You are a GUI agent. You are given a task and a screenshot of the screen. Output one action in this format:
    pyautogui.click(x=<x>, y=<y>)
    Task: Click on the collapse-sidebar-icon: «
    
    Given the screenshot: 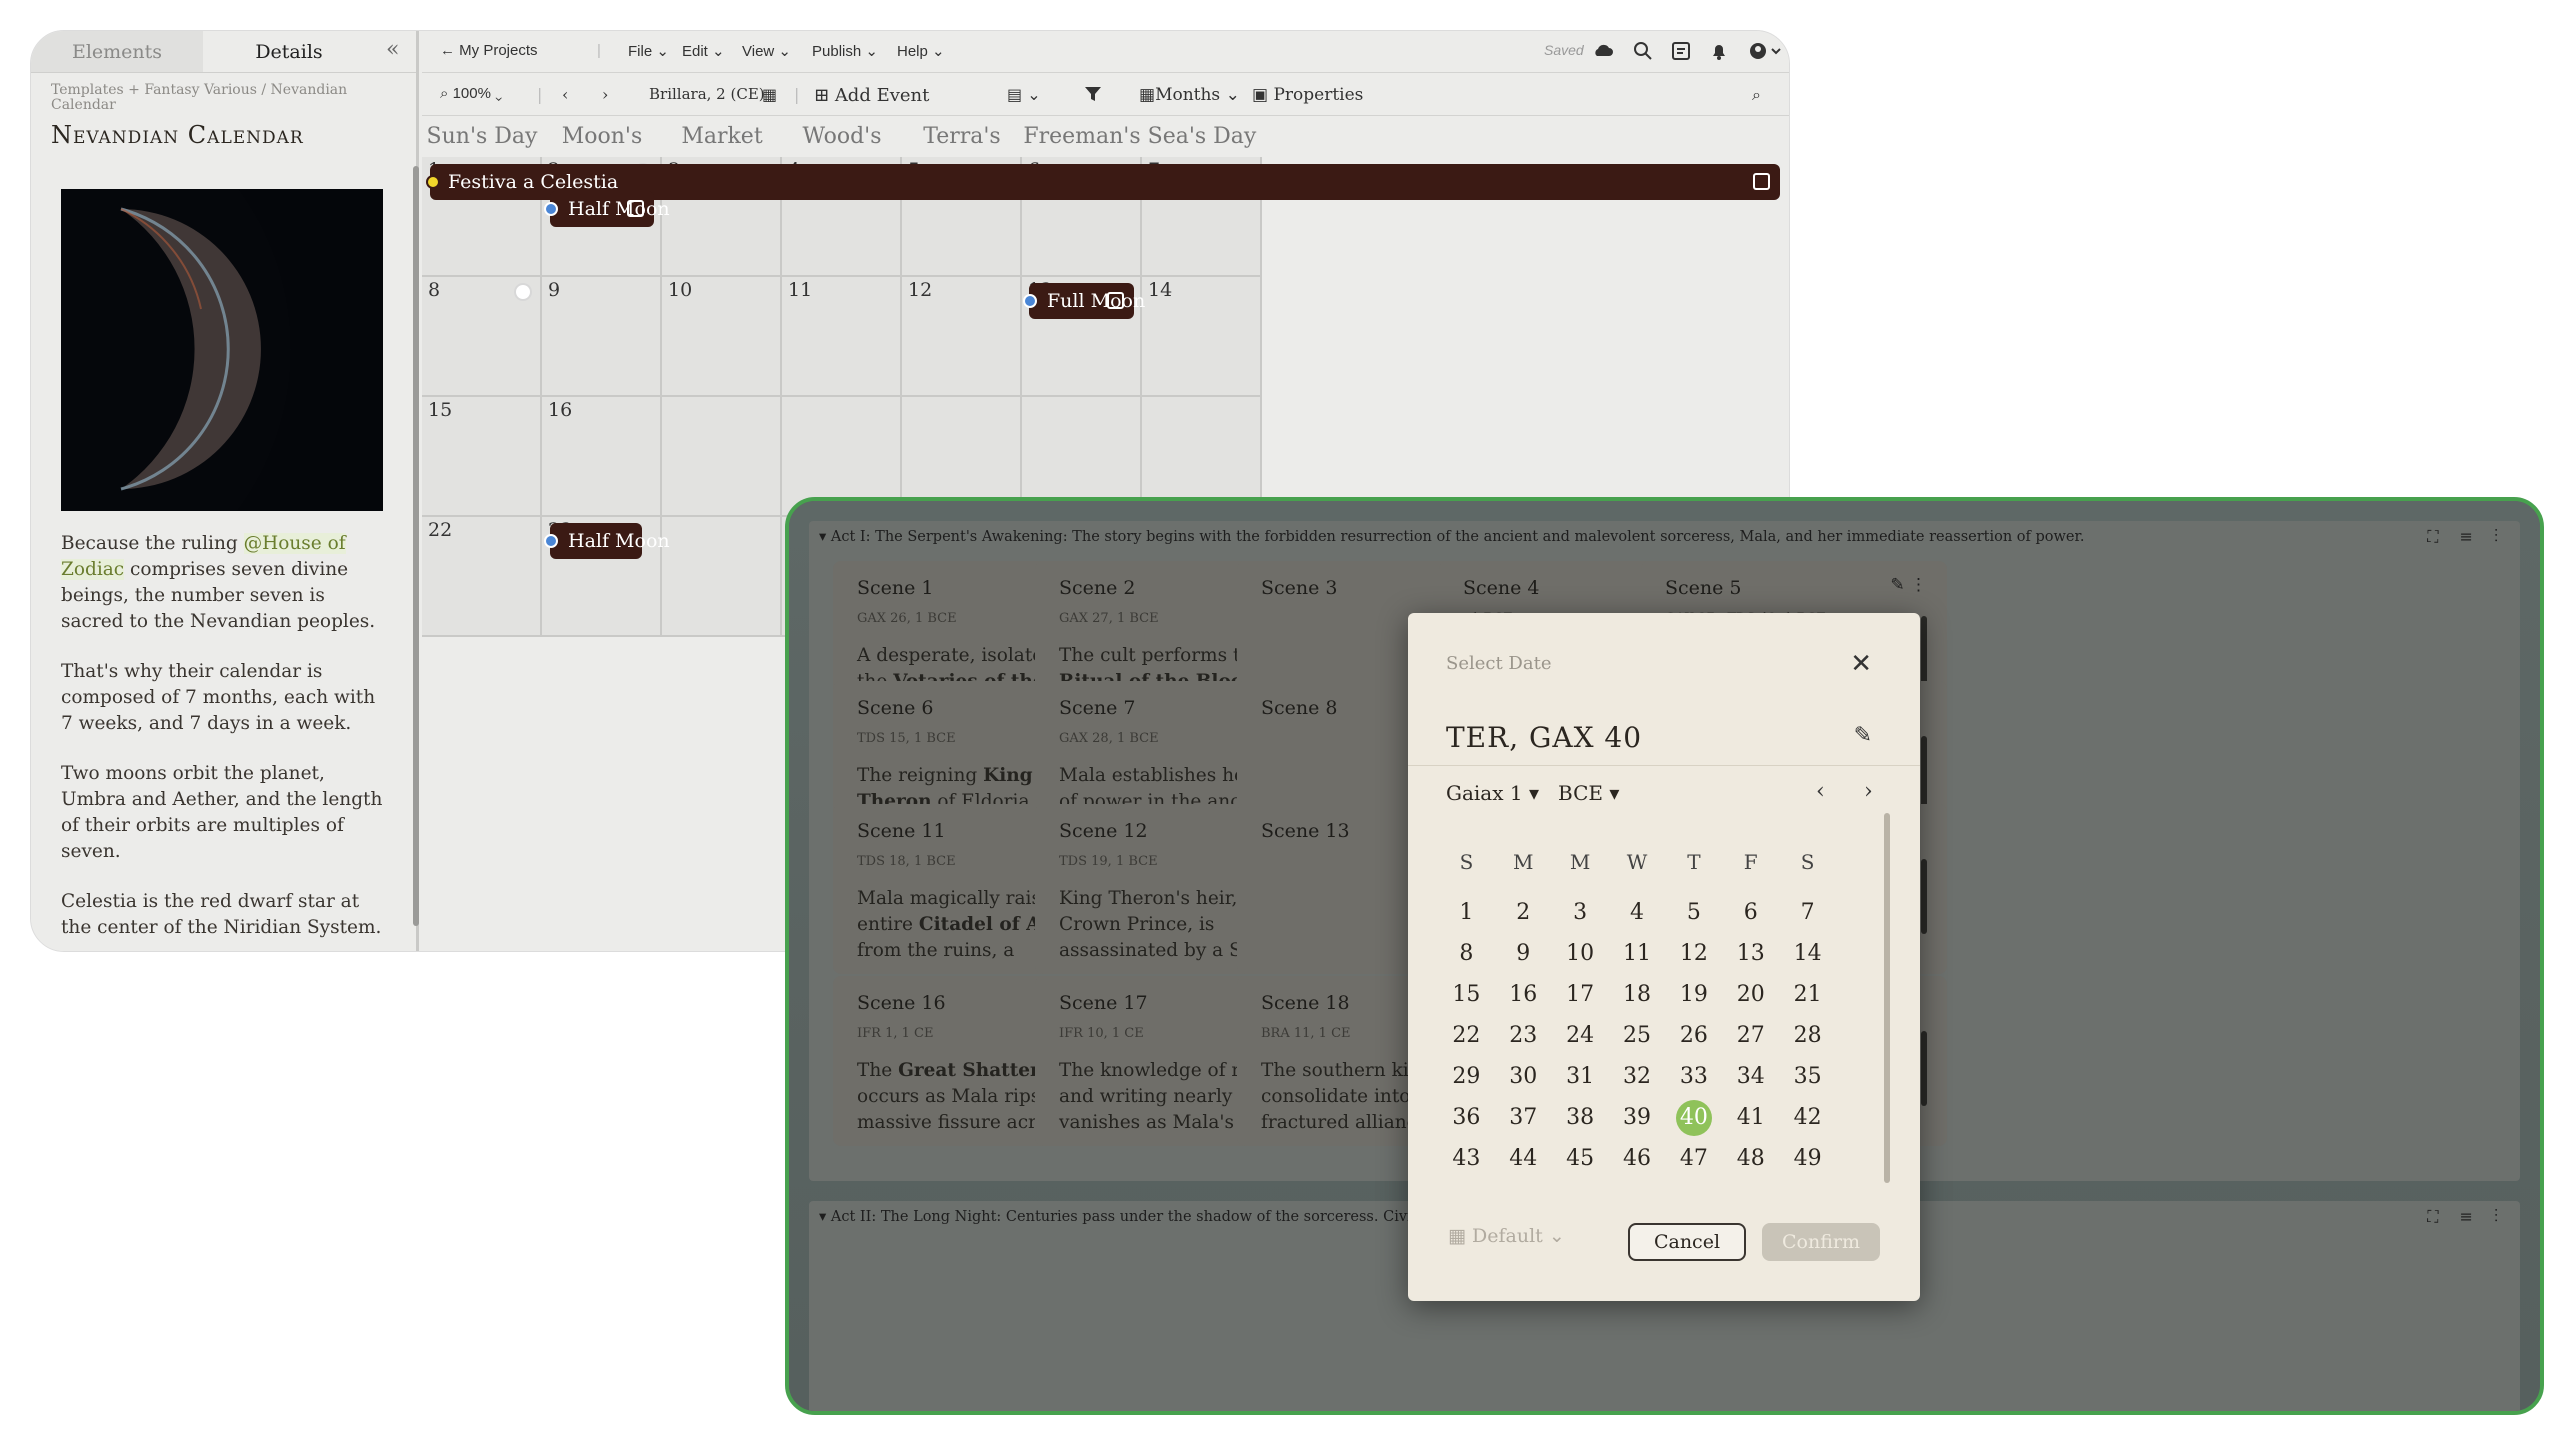 What is the action you would take?
    pyautogui.click(x=392, y=49)
    